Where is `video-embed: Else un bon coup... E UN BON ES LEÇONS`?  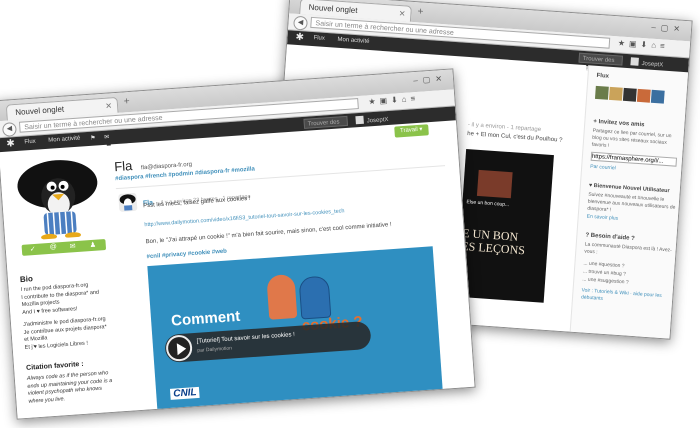 video-embed: Else un bon coup... E UN BON ES LEÇONS is located at coordinates (504, 225).